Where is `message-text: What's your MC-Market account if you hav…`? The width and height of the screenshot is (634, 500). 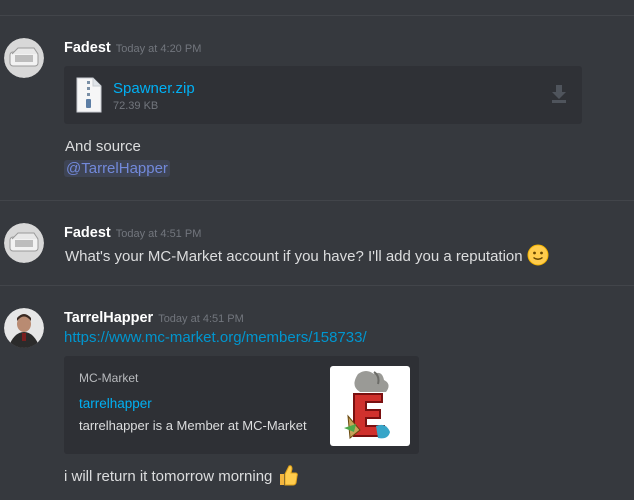 message-text: What's your MC-Market account if you hav… is located at coordinates (294, 256).